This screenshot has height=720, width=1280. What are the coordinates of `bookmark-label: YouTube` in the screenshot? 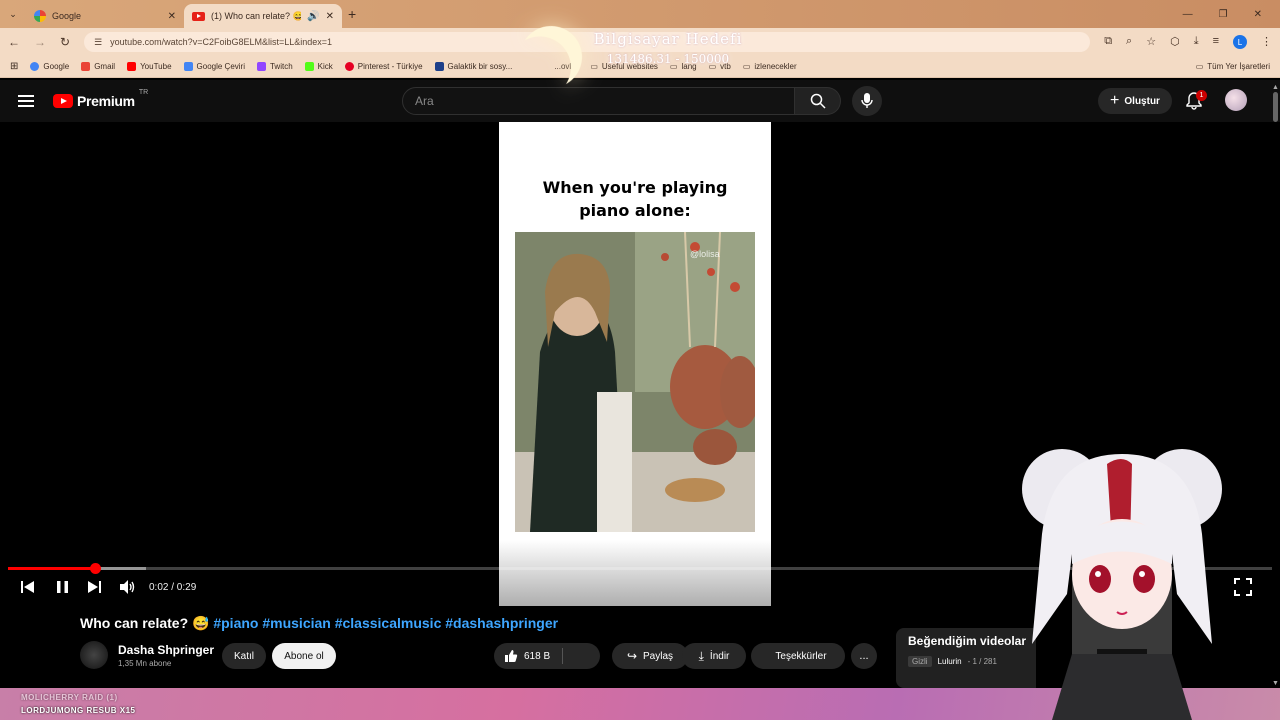 It's located at (156, 66).